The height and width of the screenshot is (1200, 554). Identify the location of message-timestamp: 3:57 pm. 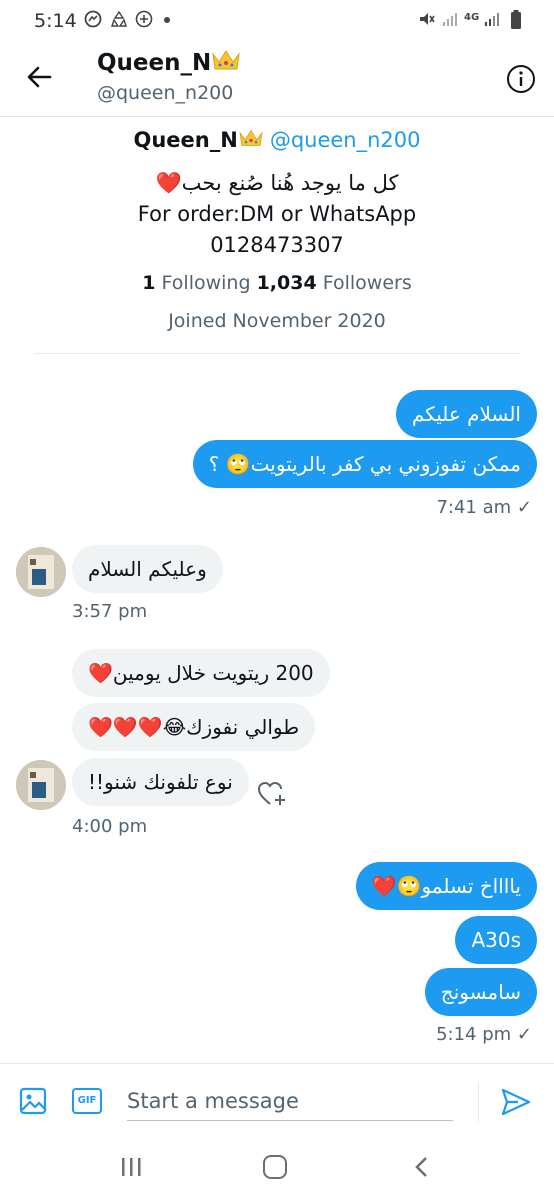
(110, 611).